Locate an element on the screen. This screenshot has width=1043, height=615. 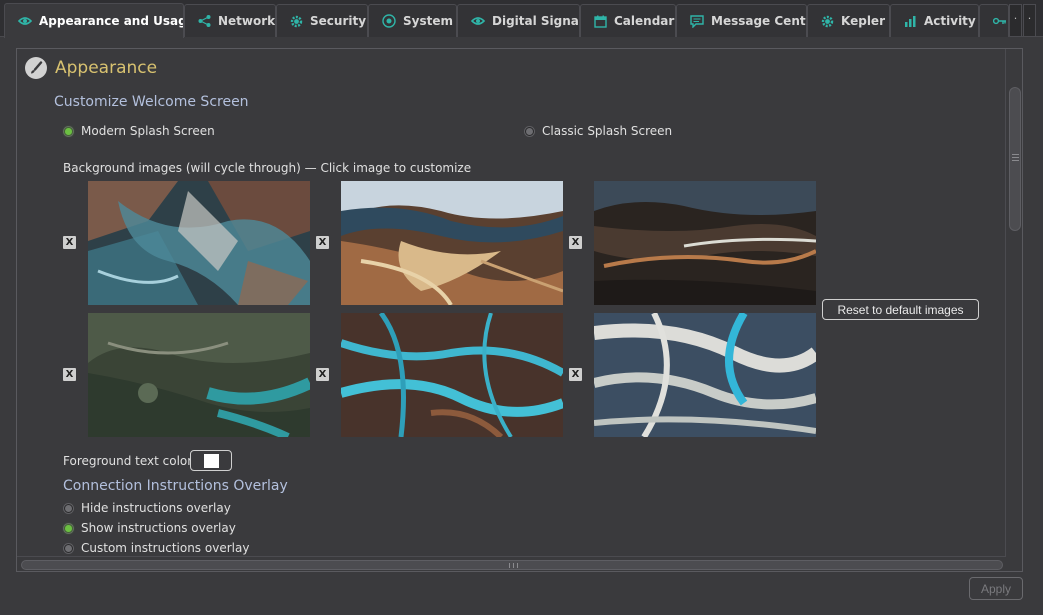
tab-label: Digital Signage is located at coordinates (535, 21).